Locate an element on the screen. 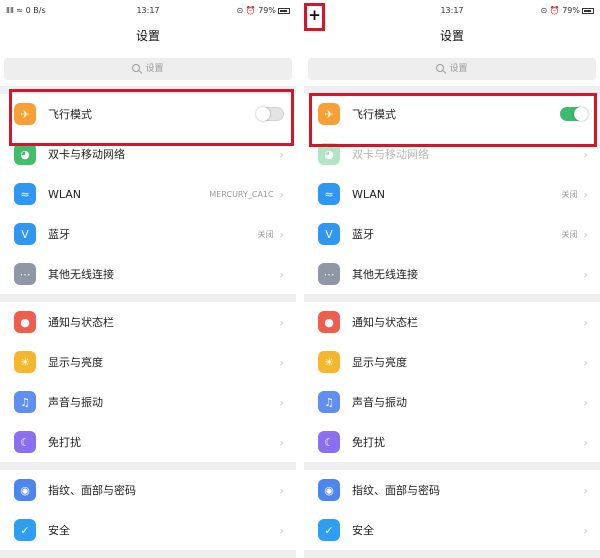 The width and height of the screenshot is (600, 558). row-label: 指纹、面部与密码 is located at coordinates (92, 490).